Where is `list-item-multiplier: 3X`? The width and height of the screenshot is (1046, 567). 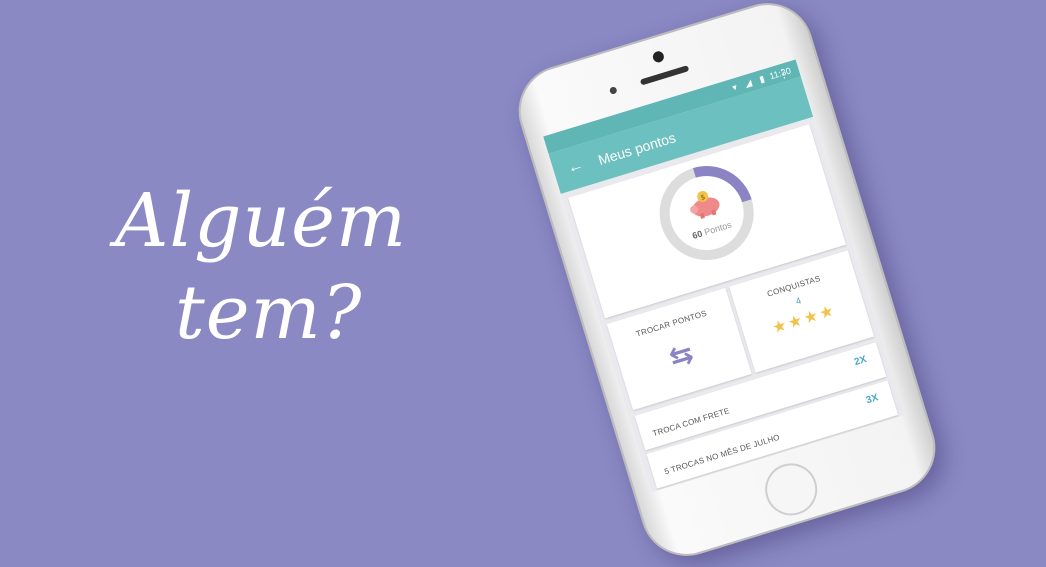
list-item-multiplier: 3X is located at coordinates (872, 399).